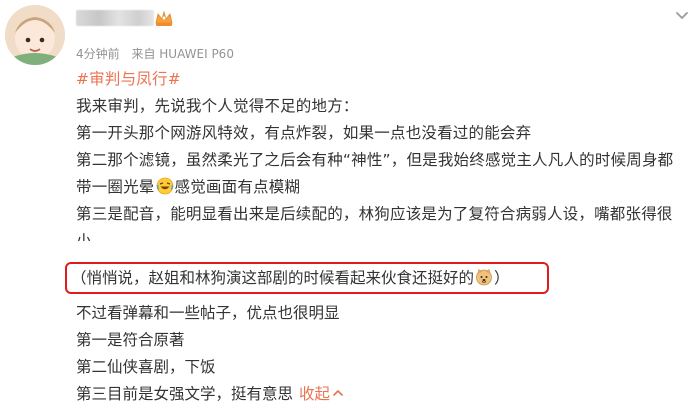 Image resolution: width=700 pixels, height=419 pixels. What do you see at coordinates (185, 394) in the screenshot?
I see `tail-line-4-text: 第三目前是女强文学，挺有意思` at bounding box center [185, 394].